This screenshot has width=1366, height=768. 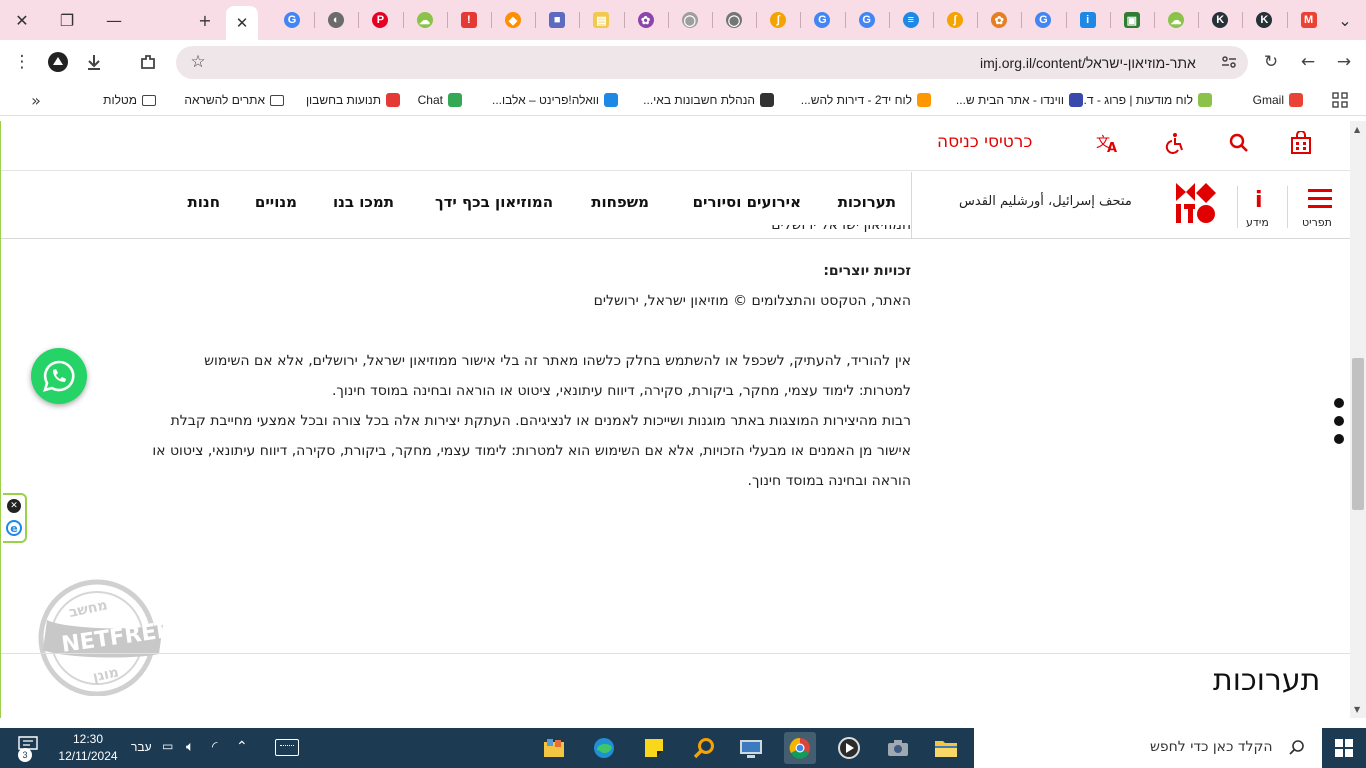 I want to click on minimize-window-button: —, so click(x=114, y=20).